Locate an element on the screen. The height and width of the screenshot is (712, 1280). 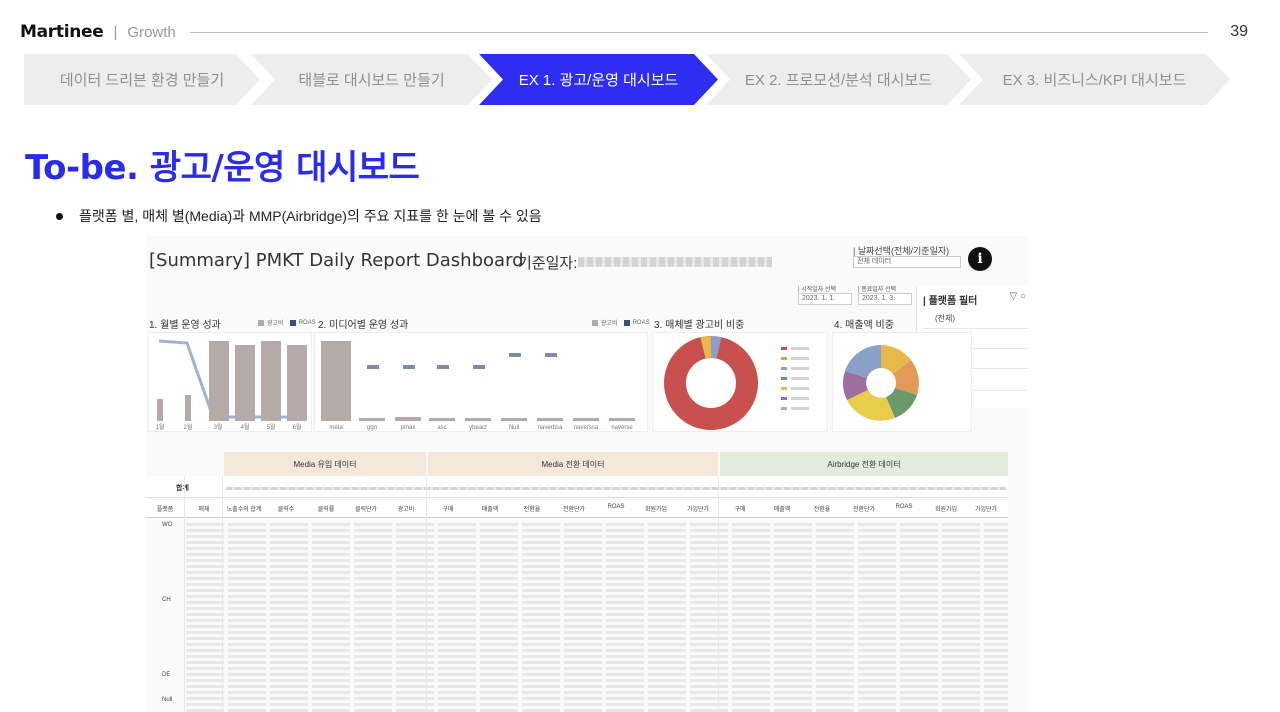
bullet-dot is located at coordinates (59, 216).